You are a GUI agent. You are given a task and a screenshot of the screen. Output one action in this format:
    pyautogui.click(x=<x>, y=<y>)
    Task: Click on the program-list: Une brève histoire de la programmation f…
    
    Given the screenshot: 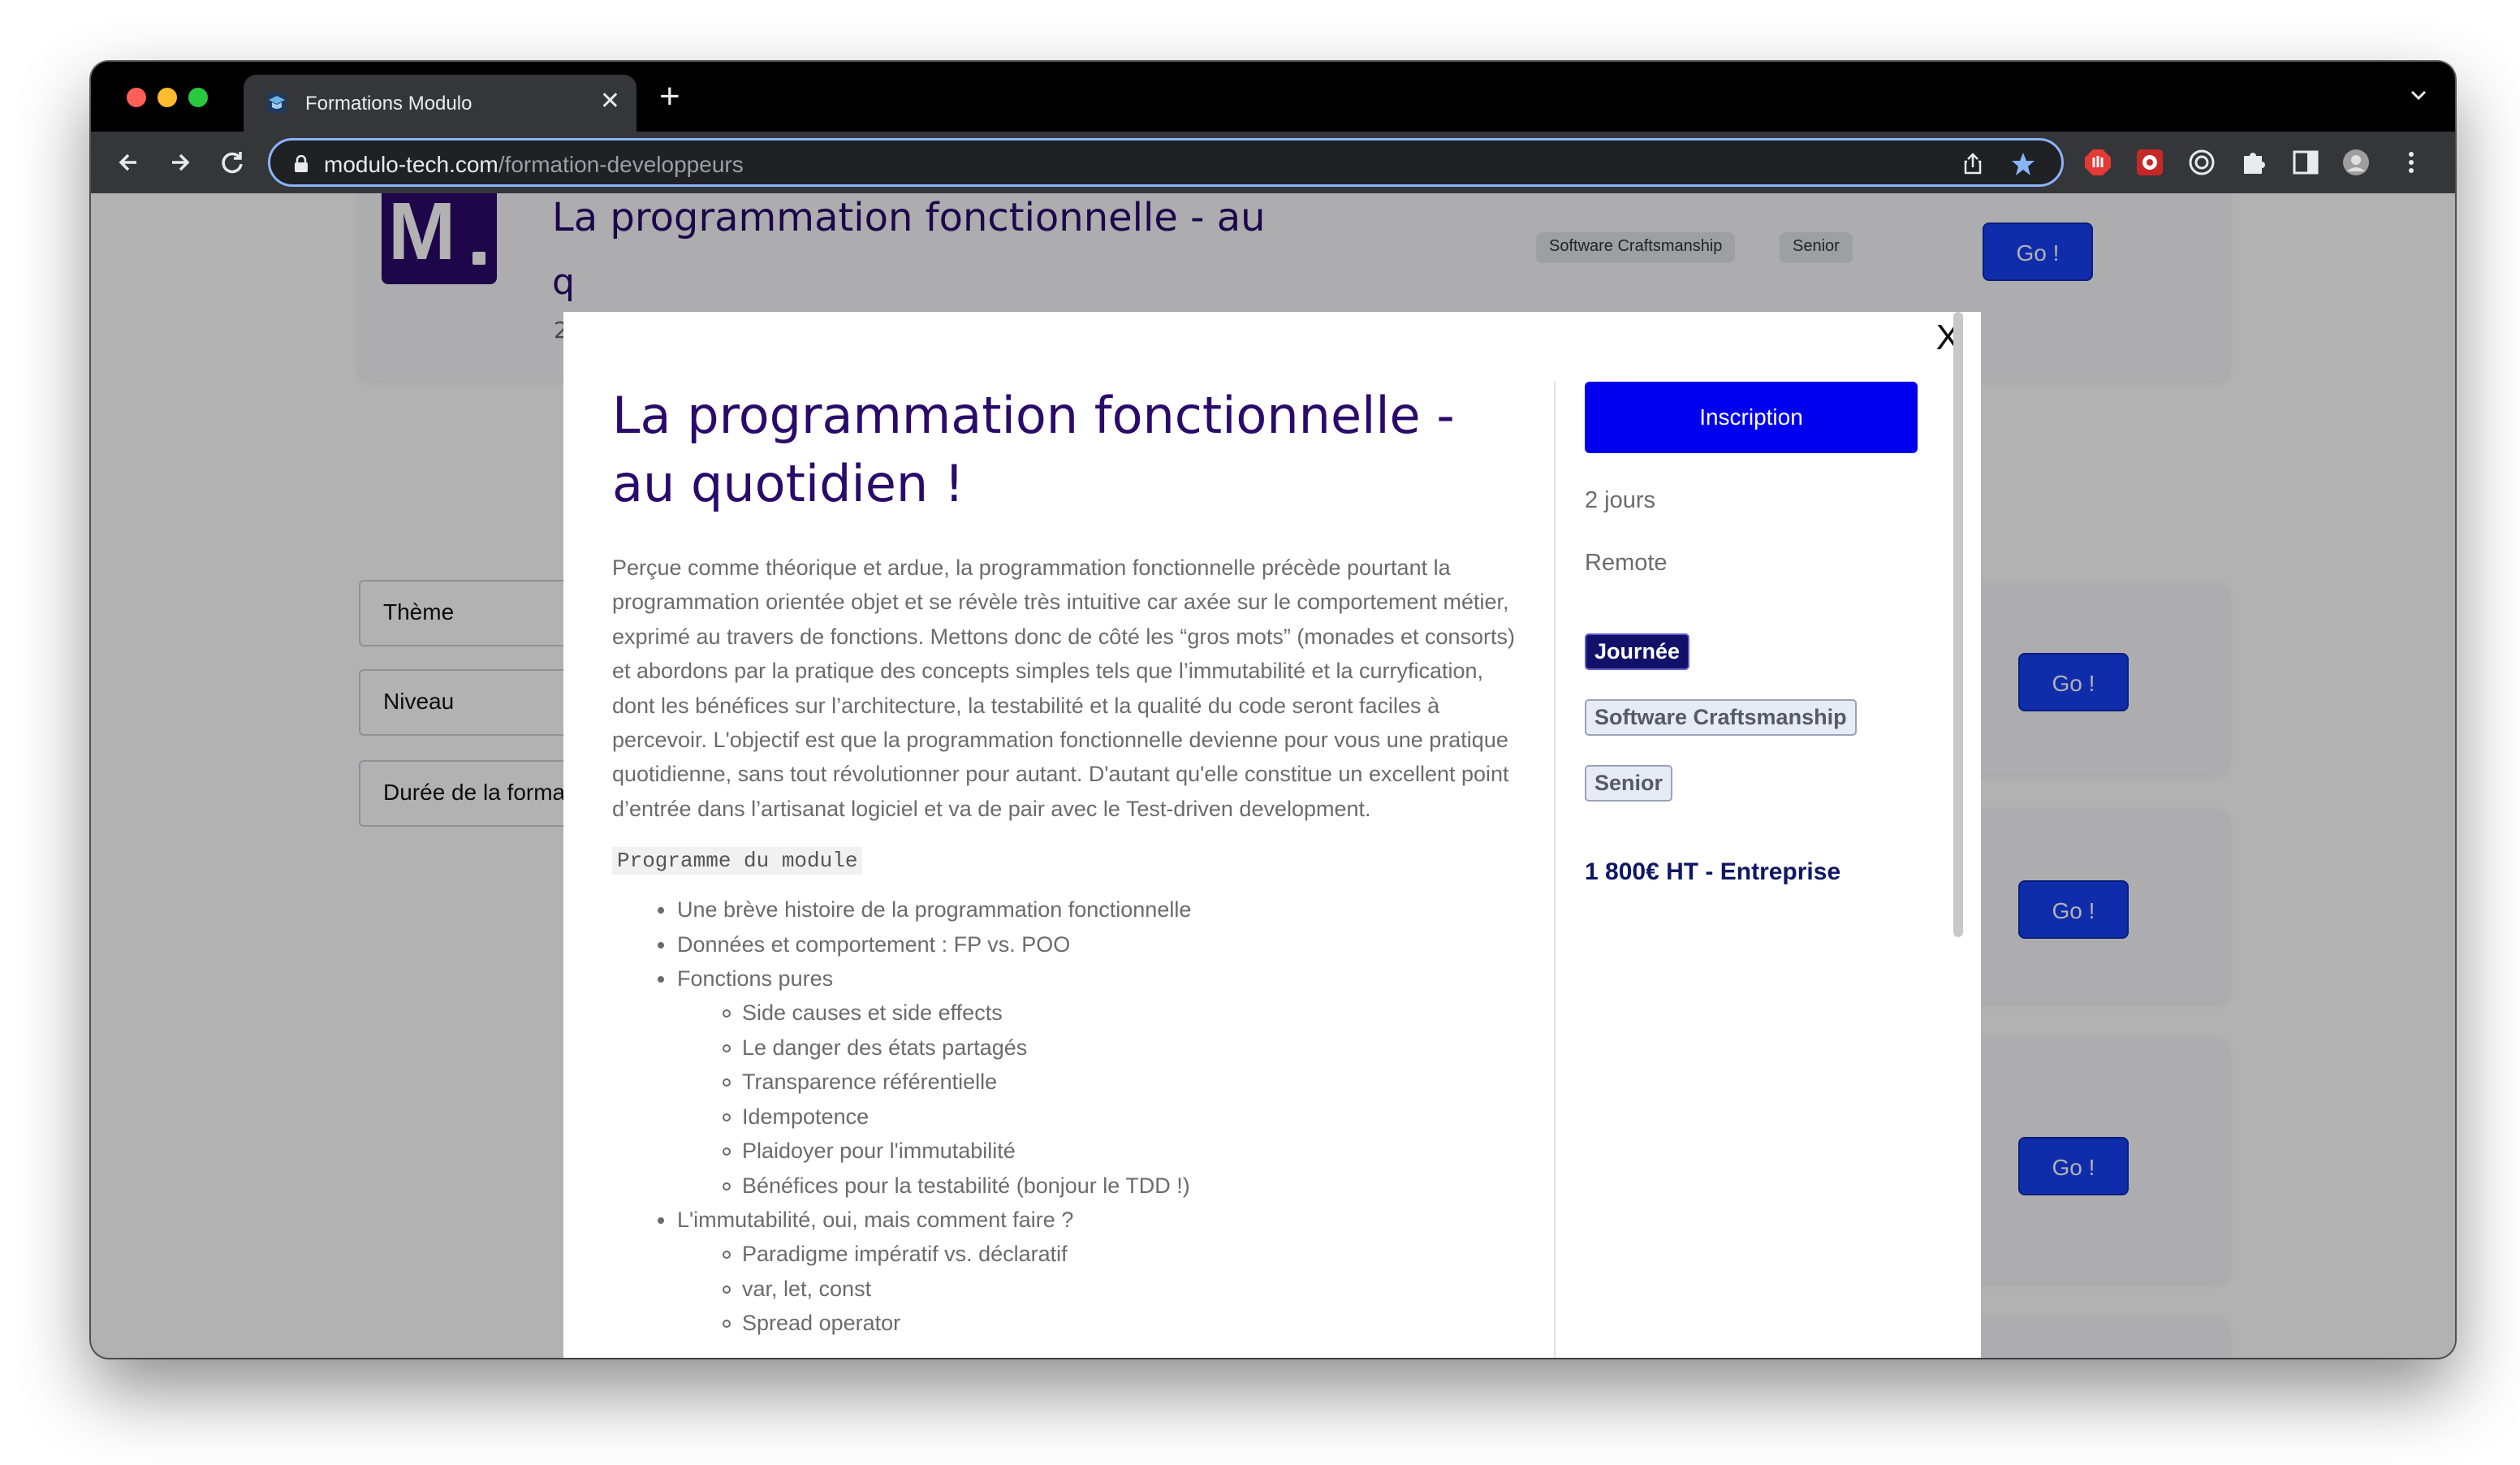 What is the action you would take?
    pyautogui.click(x=1072, y=1116)
    